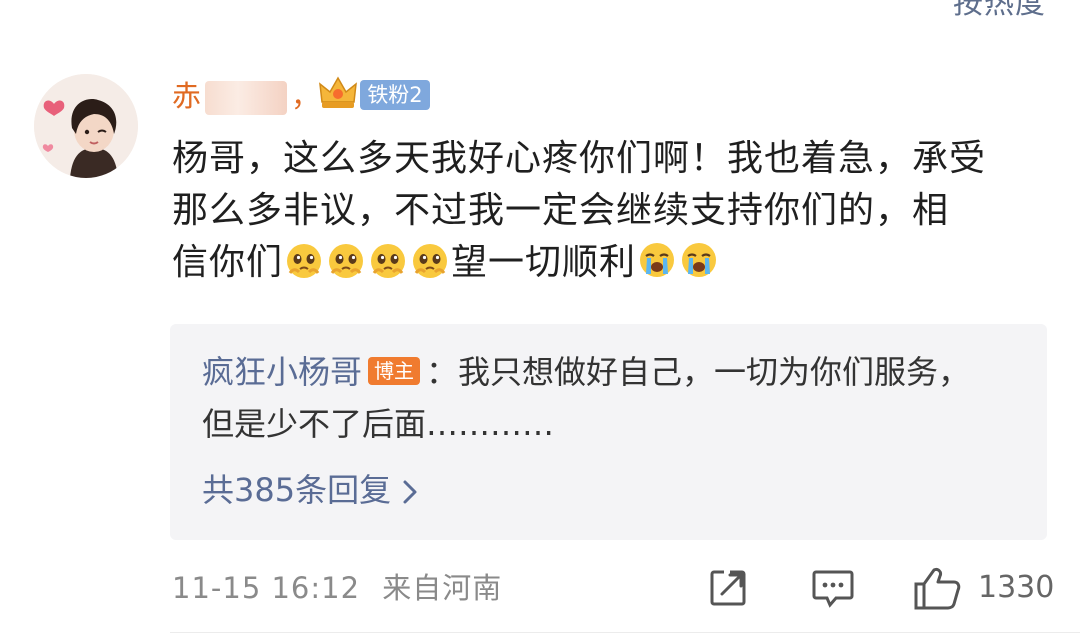 The width and height of the screenshot is (1080, 637). I want to click on comment-username: 赤，, so click(246, 96).